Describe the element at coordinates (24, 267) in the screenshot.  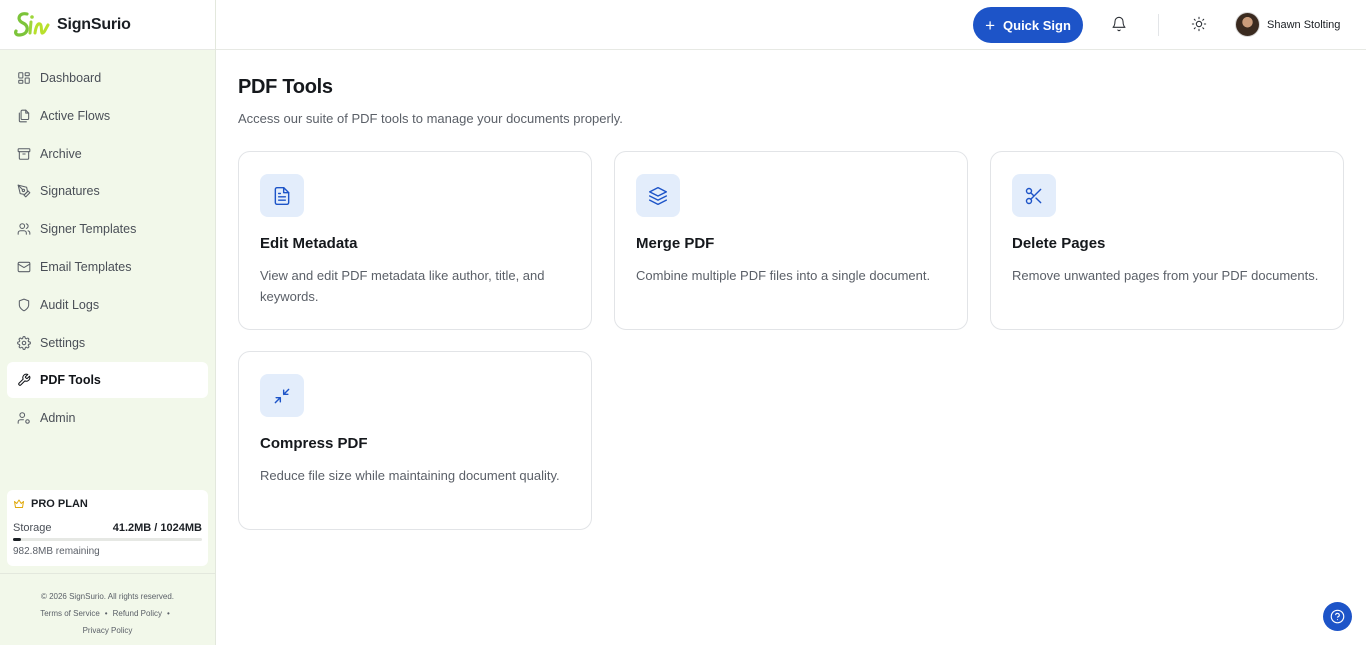
I see `mail-icon` at that location.